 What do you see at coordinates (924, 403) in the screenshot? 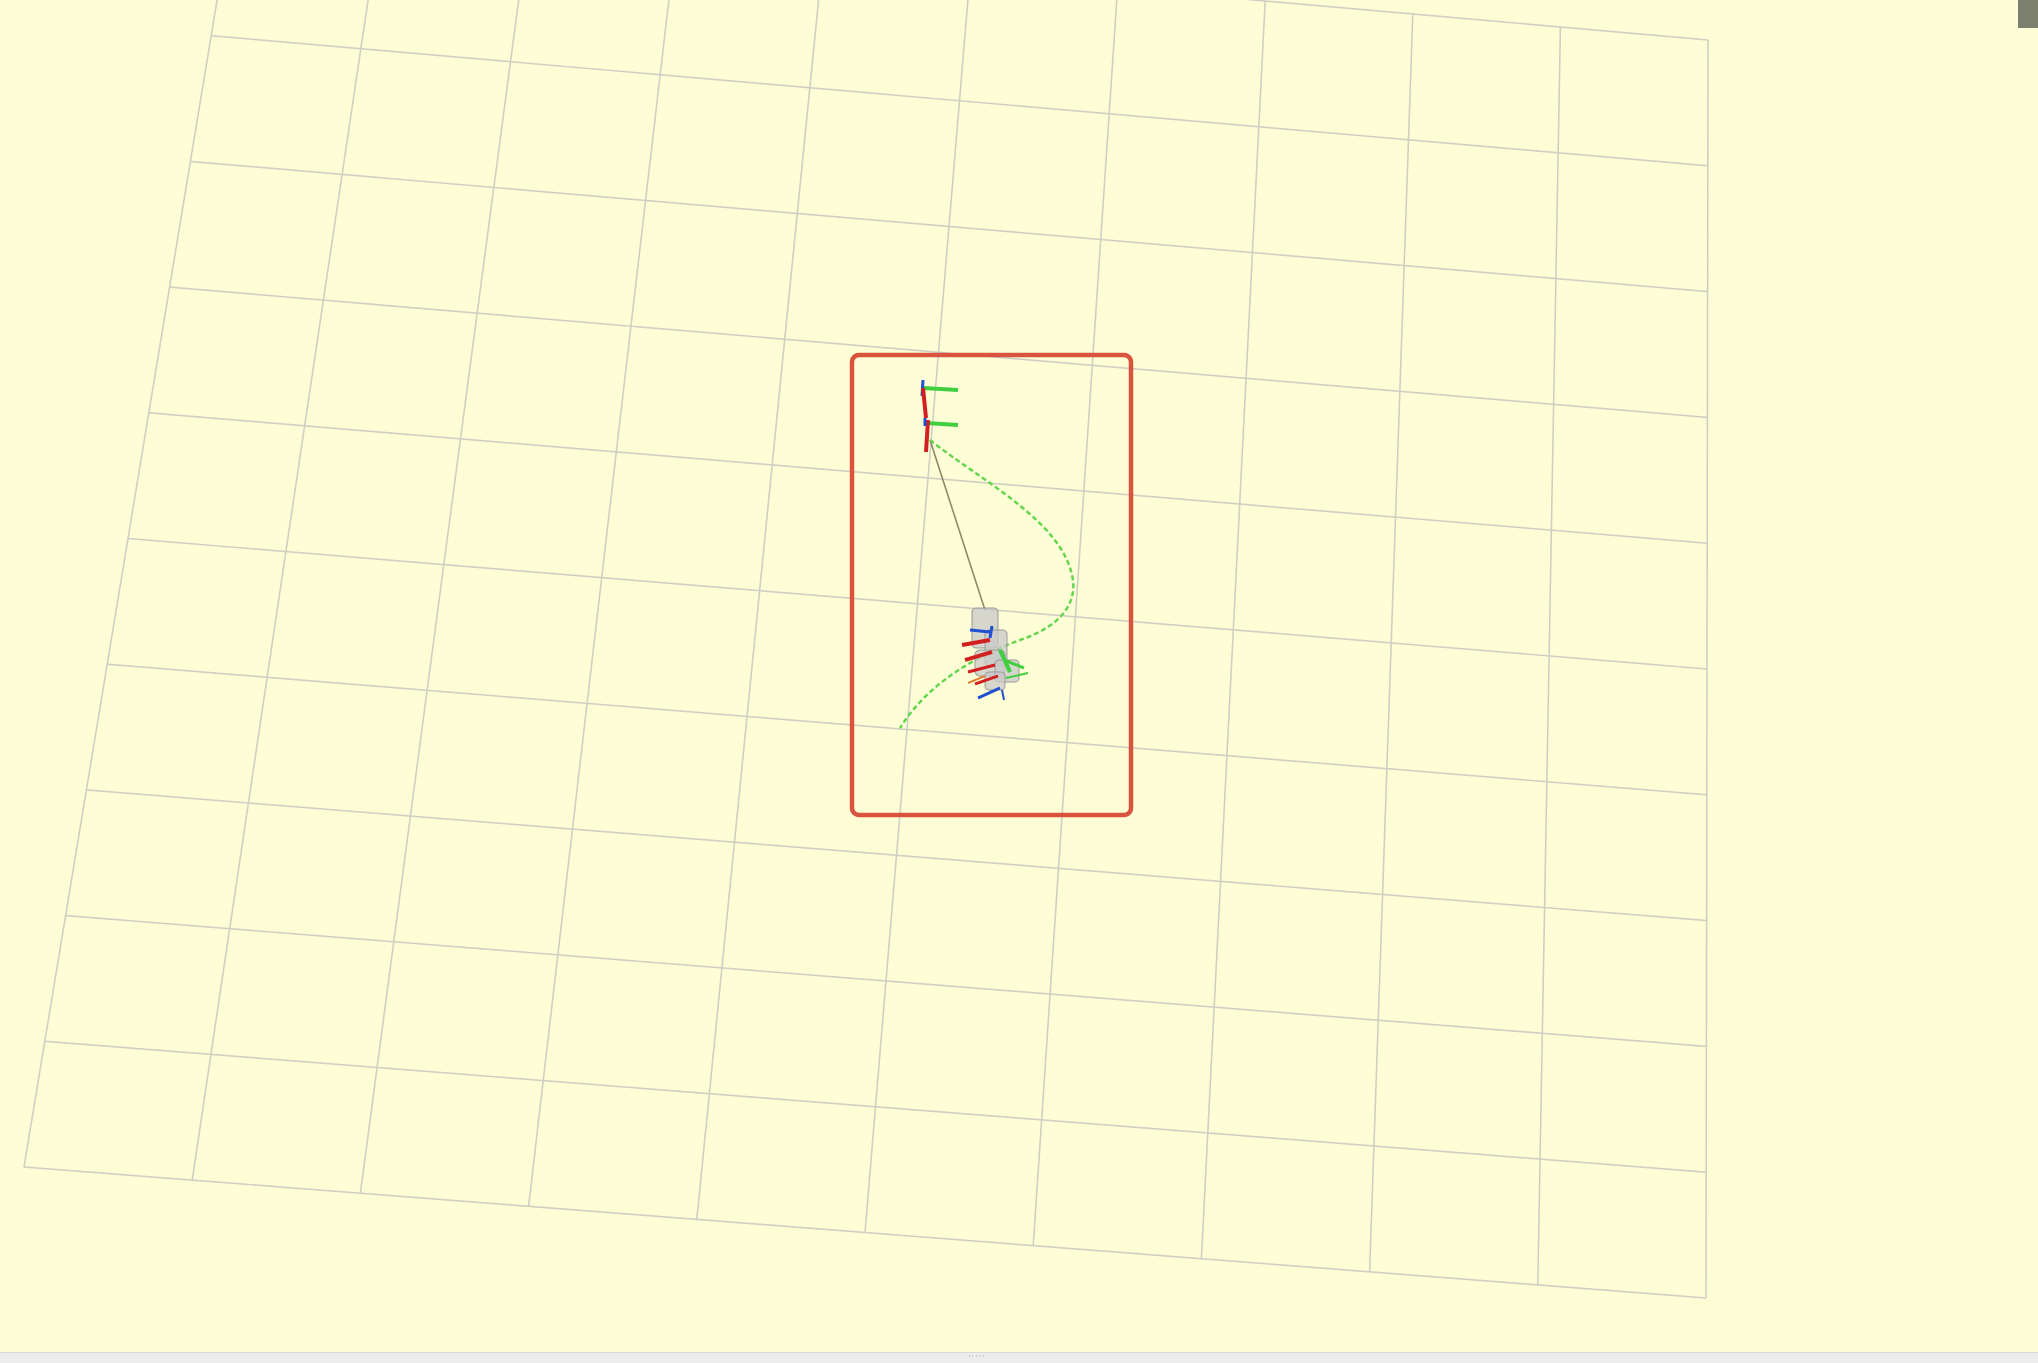
I see `goal-x-axis` at bounding box center [924, 403].